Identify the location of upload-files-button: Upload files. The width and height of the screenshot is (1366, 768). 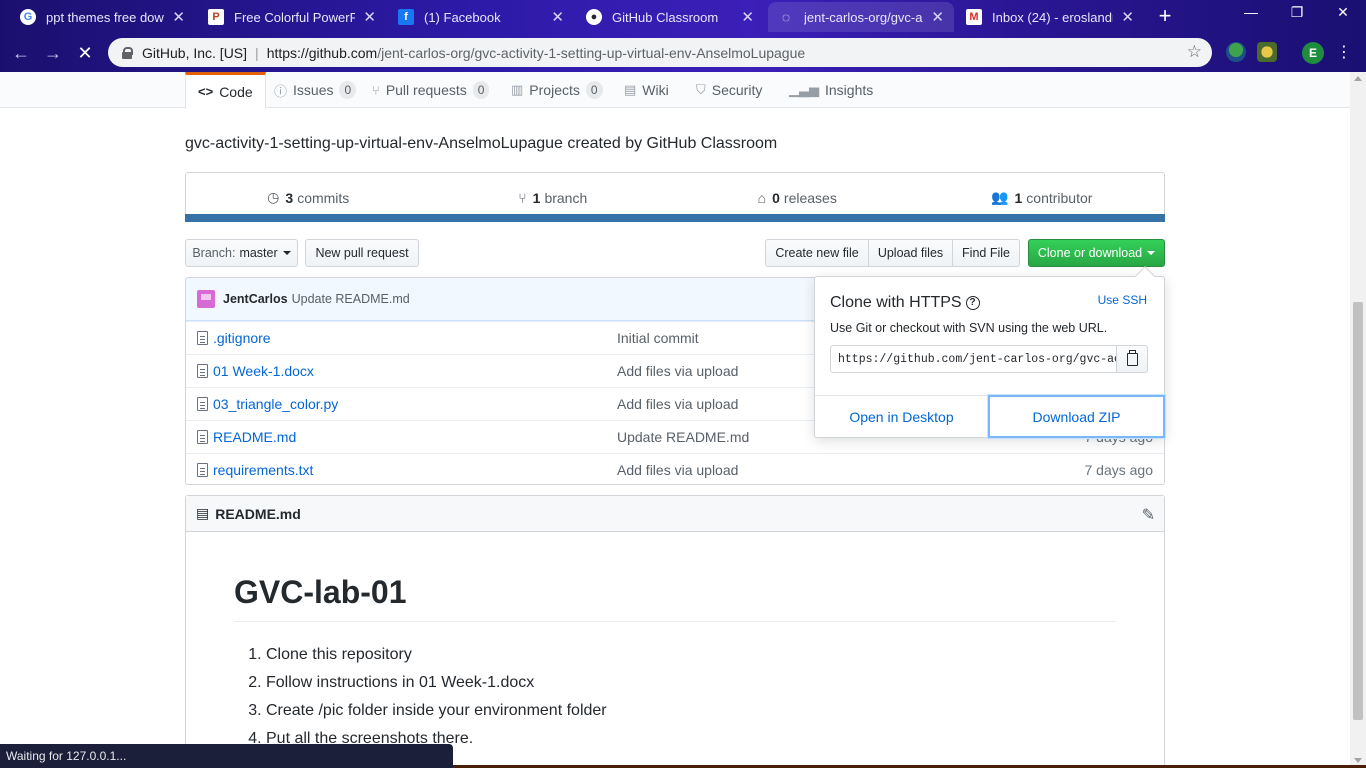
(910, 253).